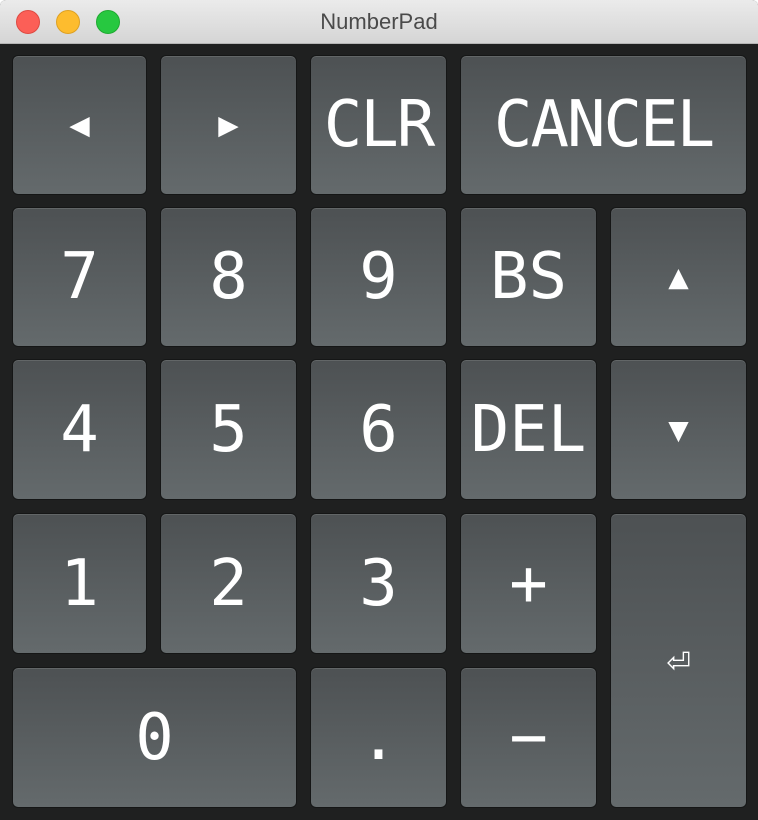  I want to click on digit-0-label: 0, so click(154, 737).